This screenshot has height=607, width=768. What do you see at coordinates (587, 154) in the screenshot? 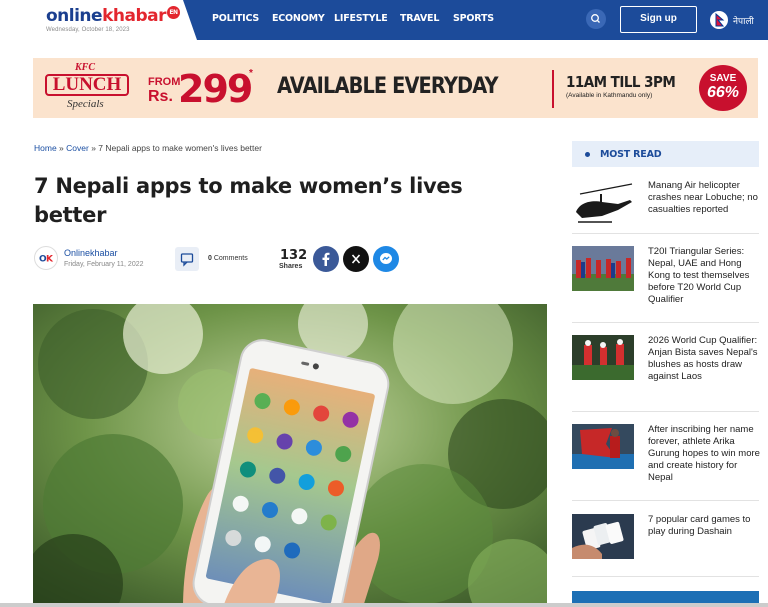
I see `most-read-bullet` at bounding box center [587, 154].